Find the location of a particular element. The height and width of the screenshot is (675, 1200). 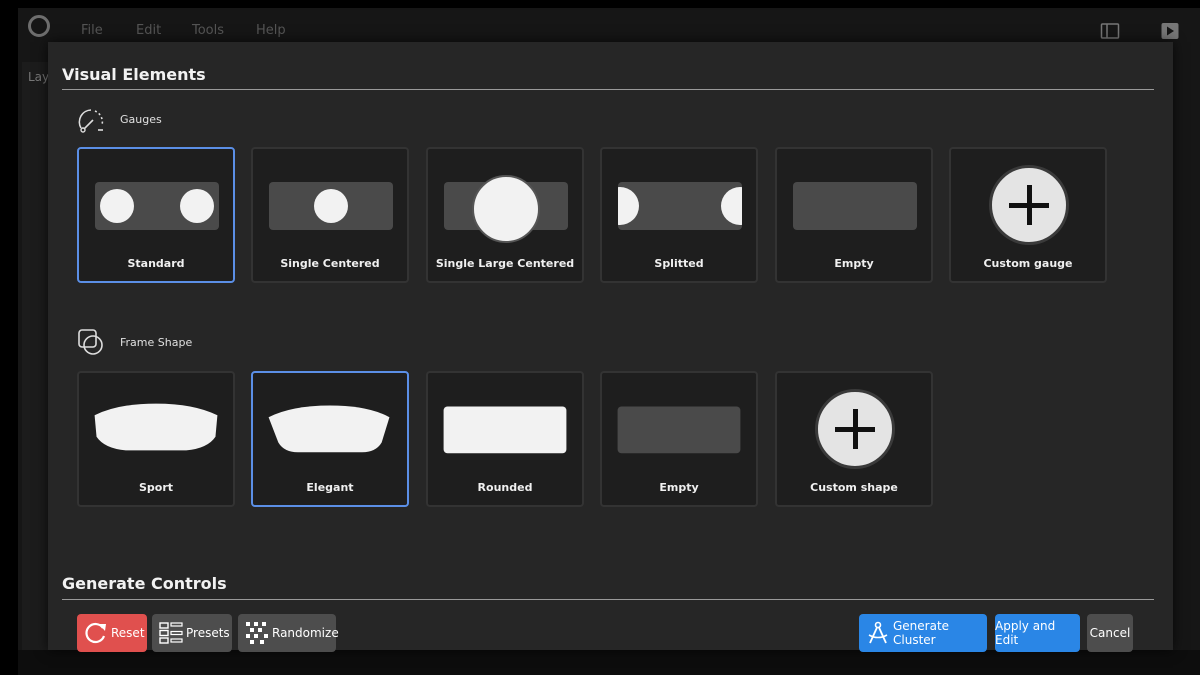

menu-tools: Tools is located at coordinates (208, 30).